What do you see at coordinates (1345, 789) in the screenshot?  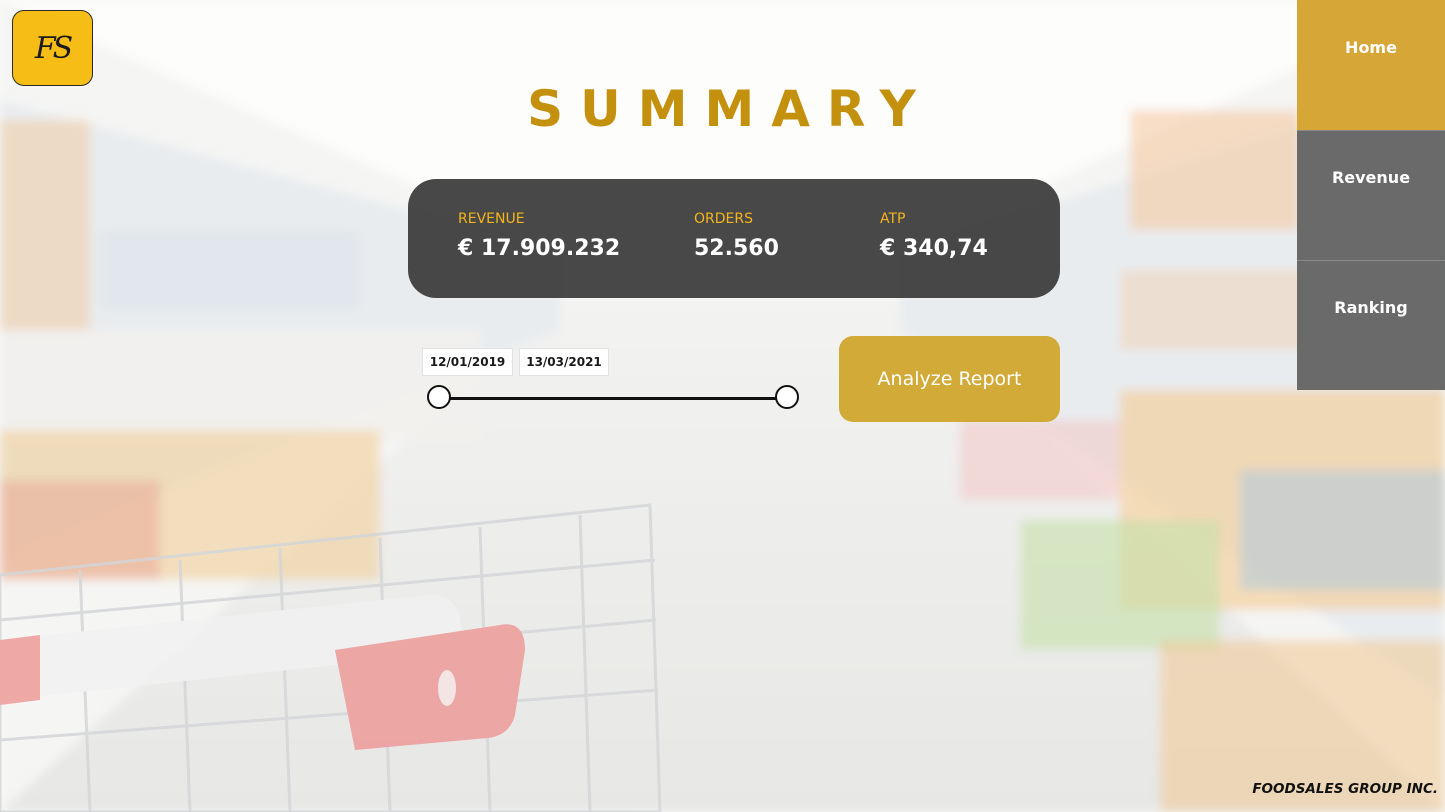 I see `company-footer: FOODSALES GROUP INC.` at bounding box center [1345, 789].